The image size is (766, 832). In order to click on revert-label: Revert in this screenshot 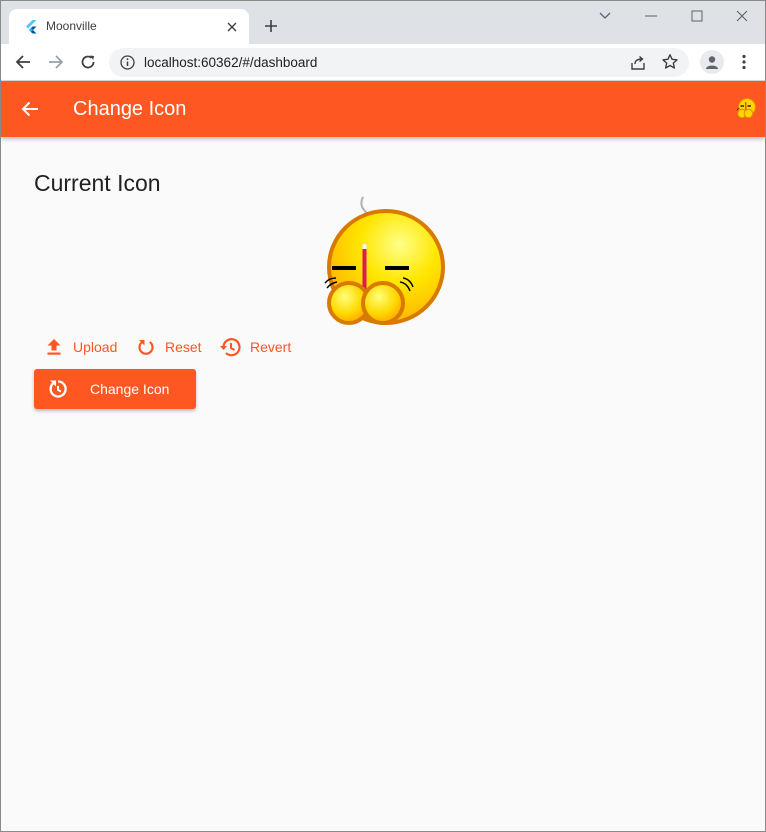, I will do `click(271, 347)`.